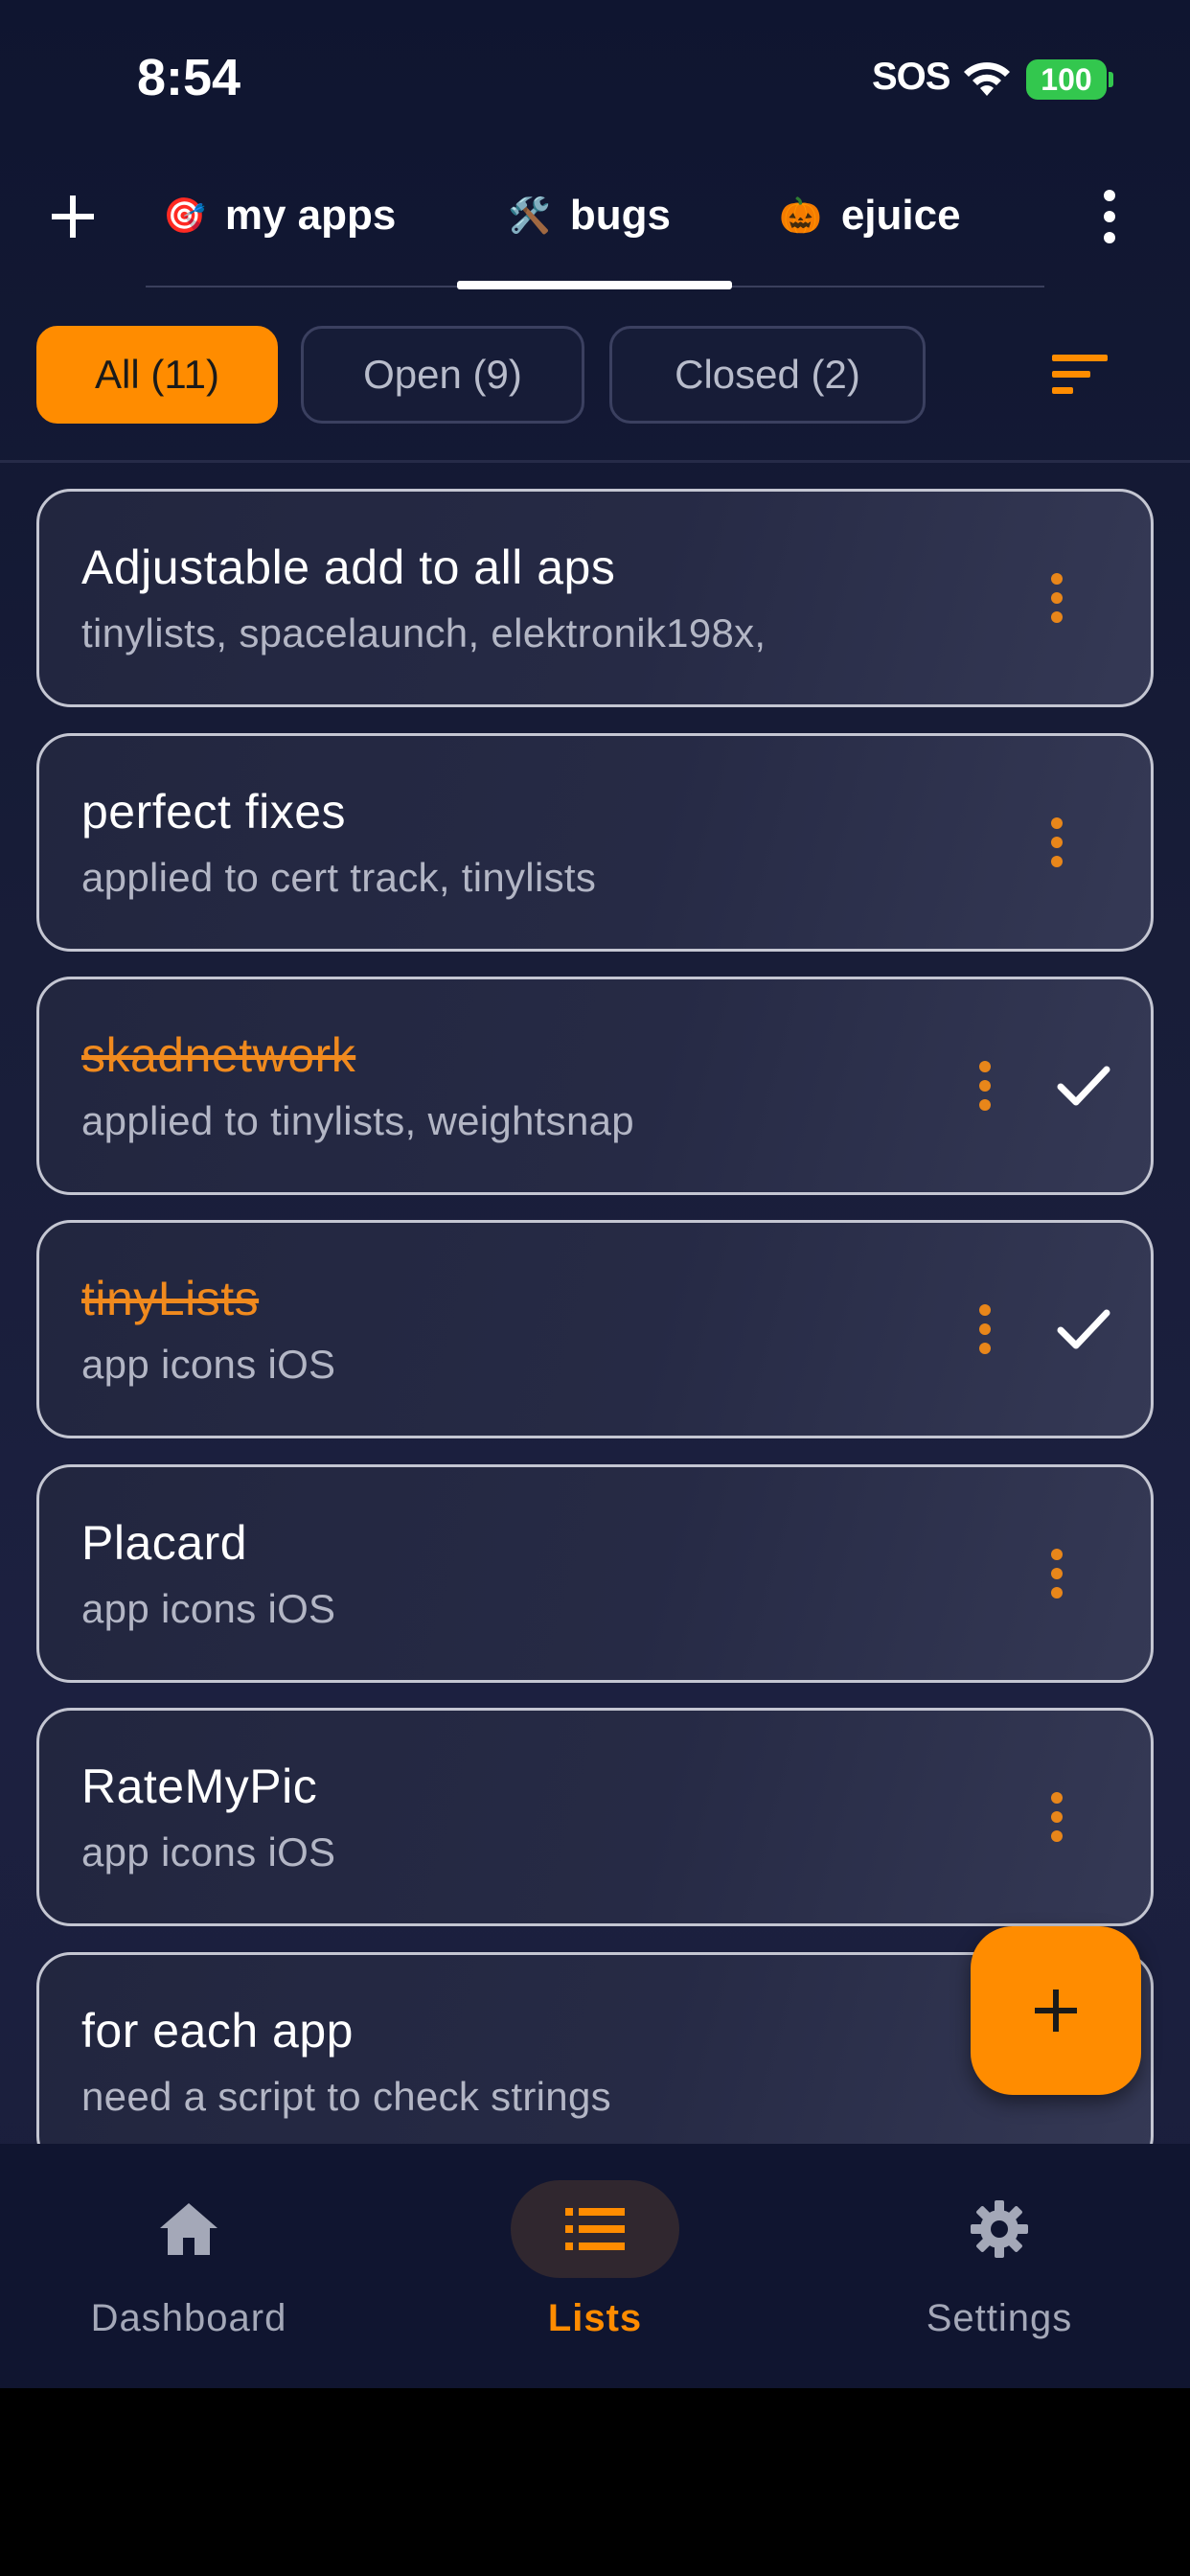 The image size is (1190, 2576). I want to click on tab-label: bugs, so click(620, 216).